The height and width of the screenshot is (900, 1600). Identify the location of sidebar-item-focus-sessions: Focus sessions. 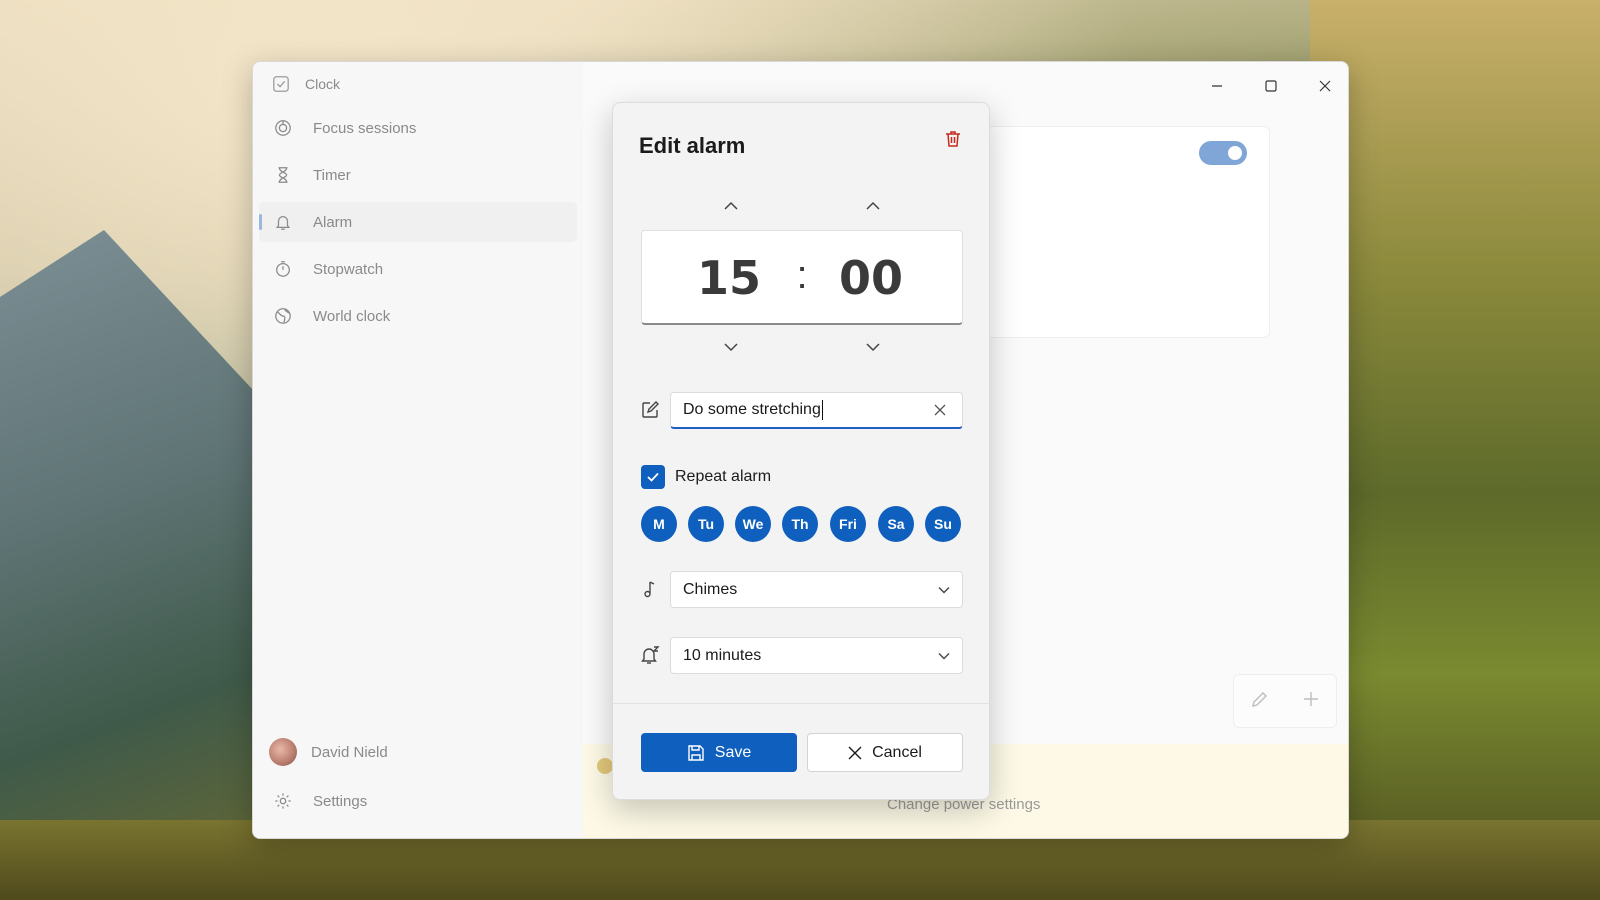
(418, 128).